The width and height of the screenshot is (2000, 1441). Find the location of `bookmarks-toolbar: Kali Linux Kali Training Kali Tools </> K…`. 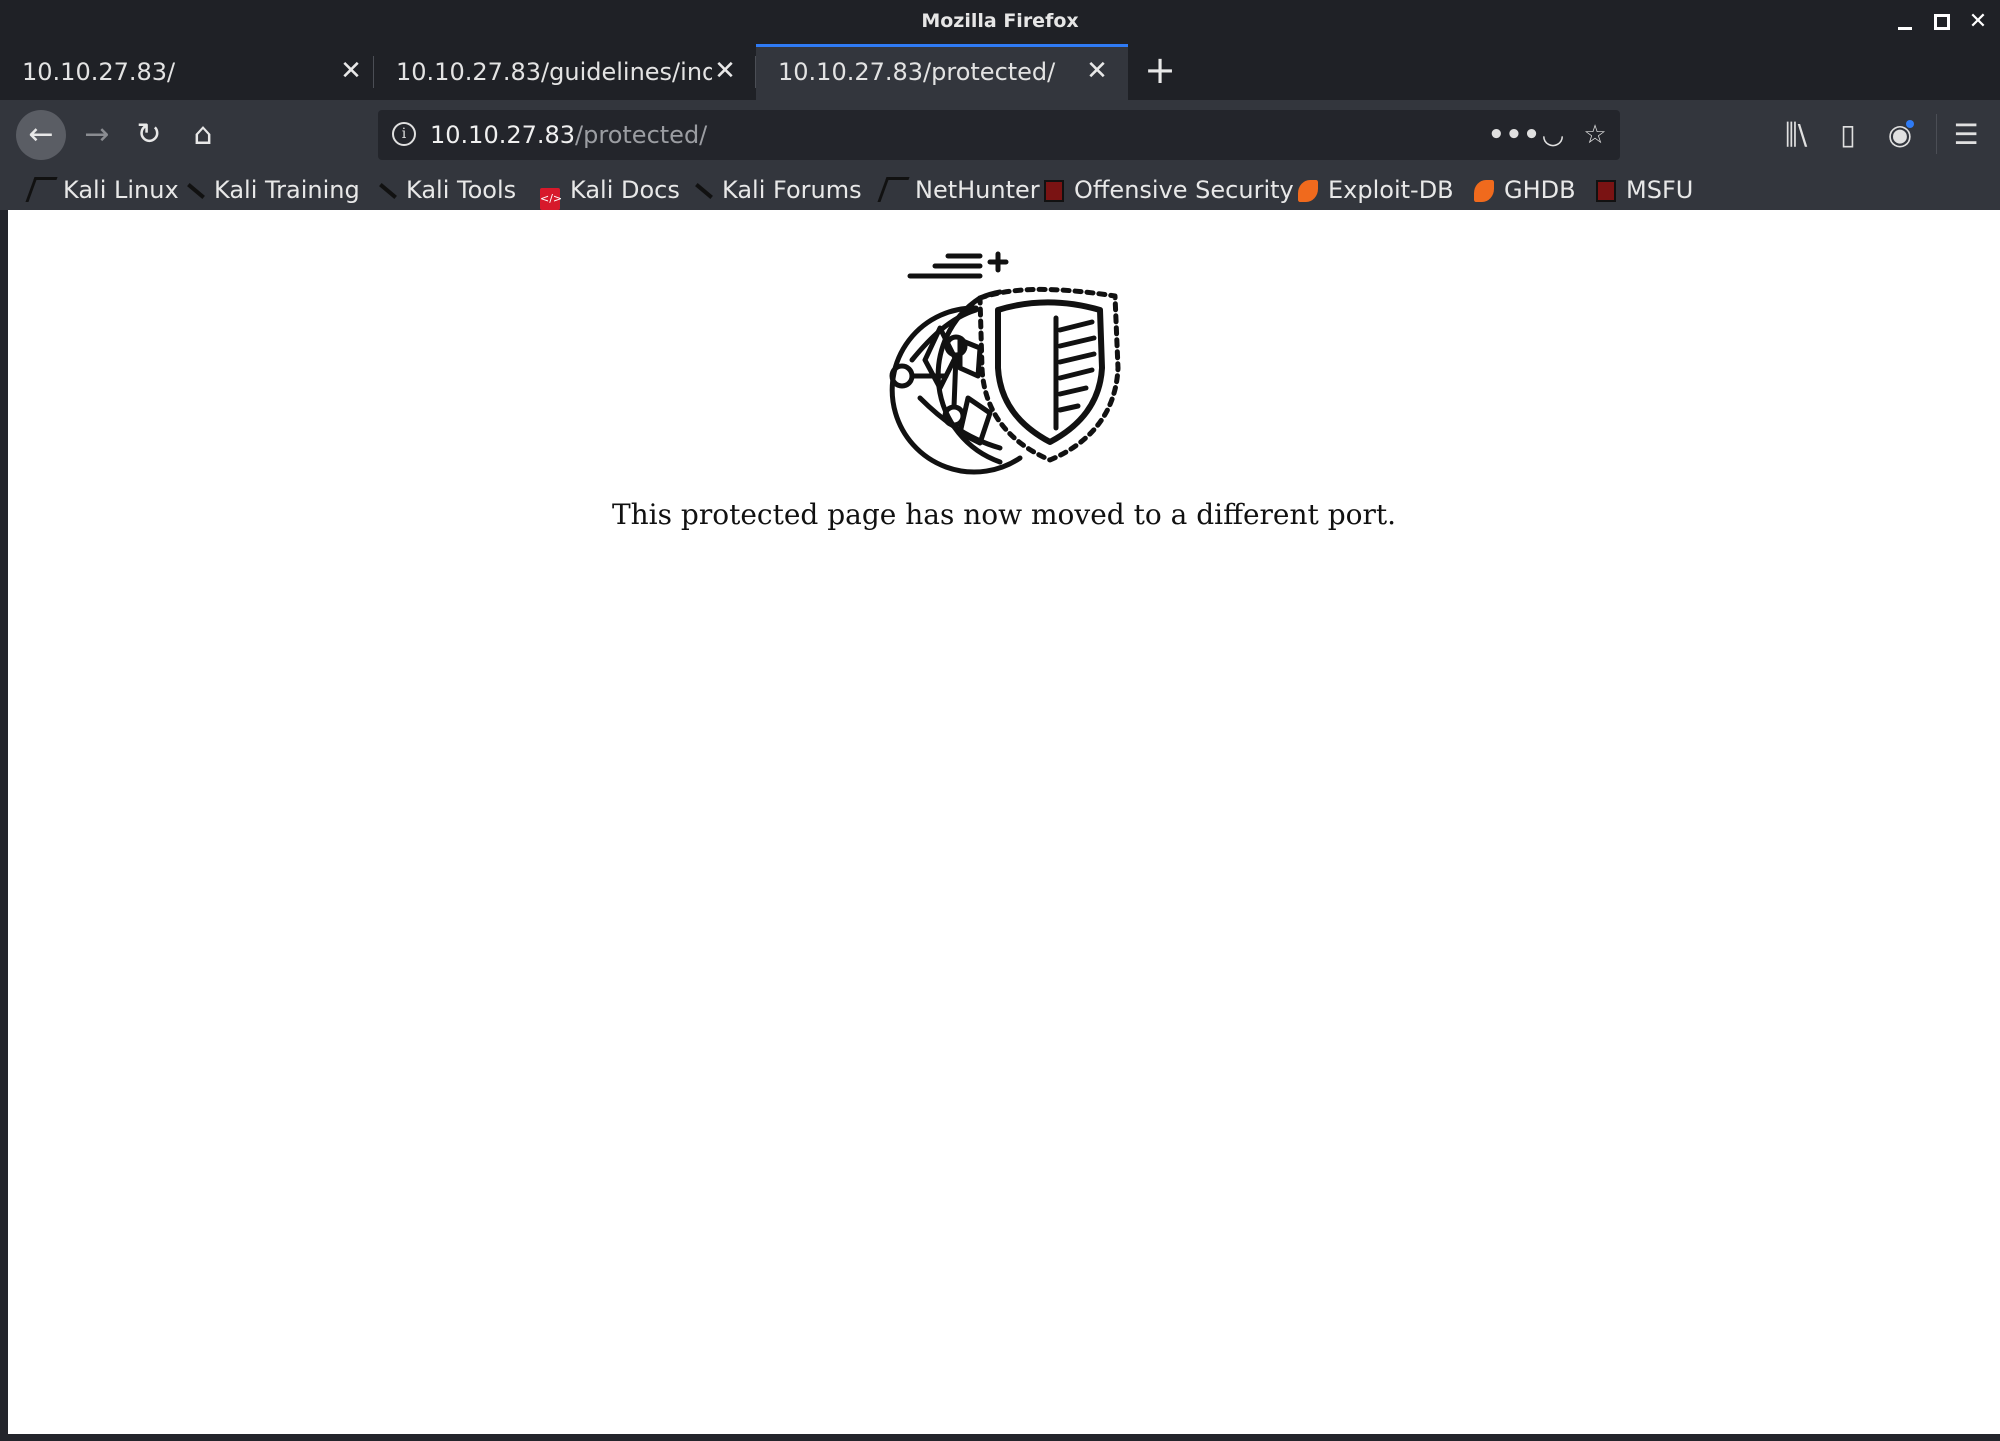

bookmarks-toolbar: Kali Linux Kali Training Kali Tools </> K… is located at coordinates (1000, 190).